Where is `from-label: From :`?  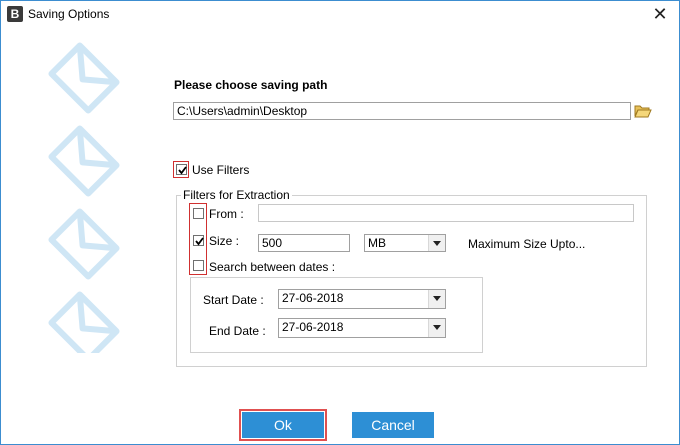 from-label: From : is located at coordinates (226, 214).